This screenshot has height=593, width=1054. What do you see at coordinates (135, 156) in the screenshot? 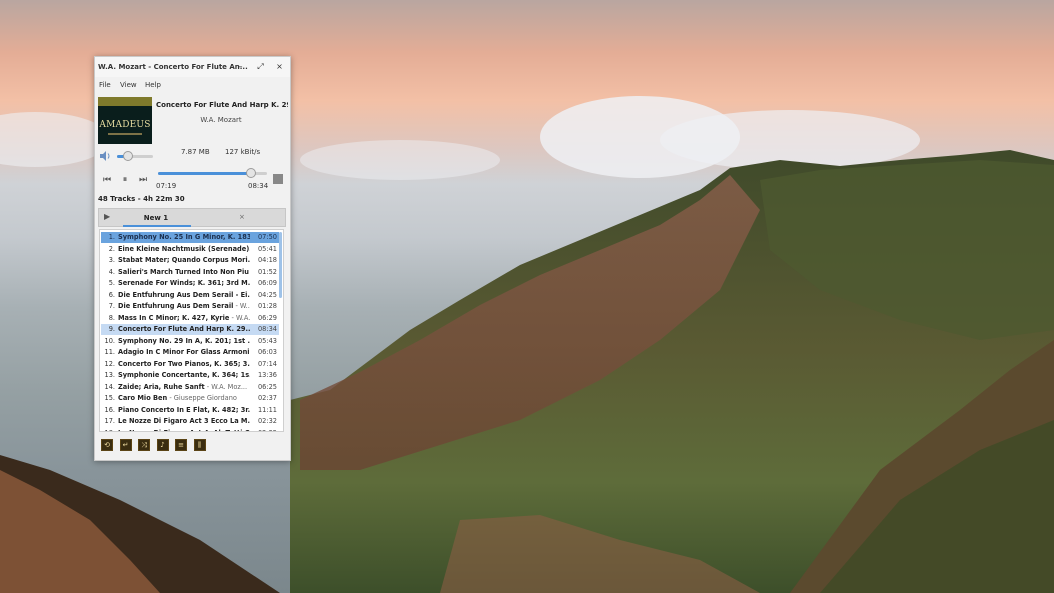
I see `volume-slider` at bounding box center [135, 156].